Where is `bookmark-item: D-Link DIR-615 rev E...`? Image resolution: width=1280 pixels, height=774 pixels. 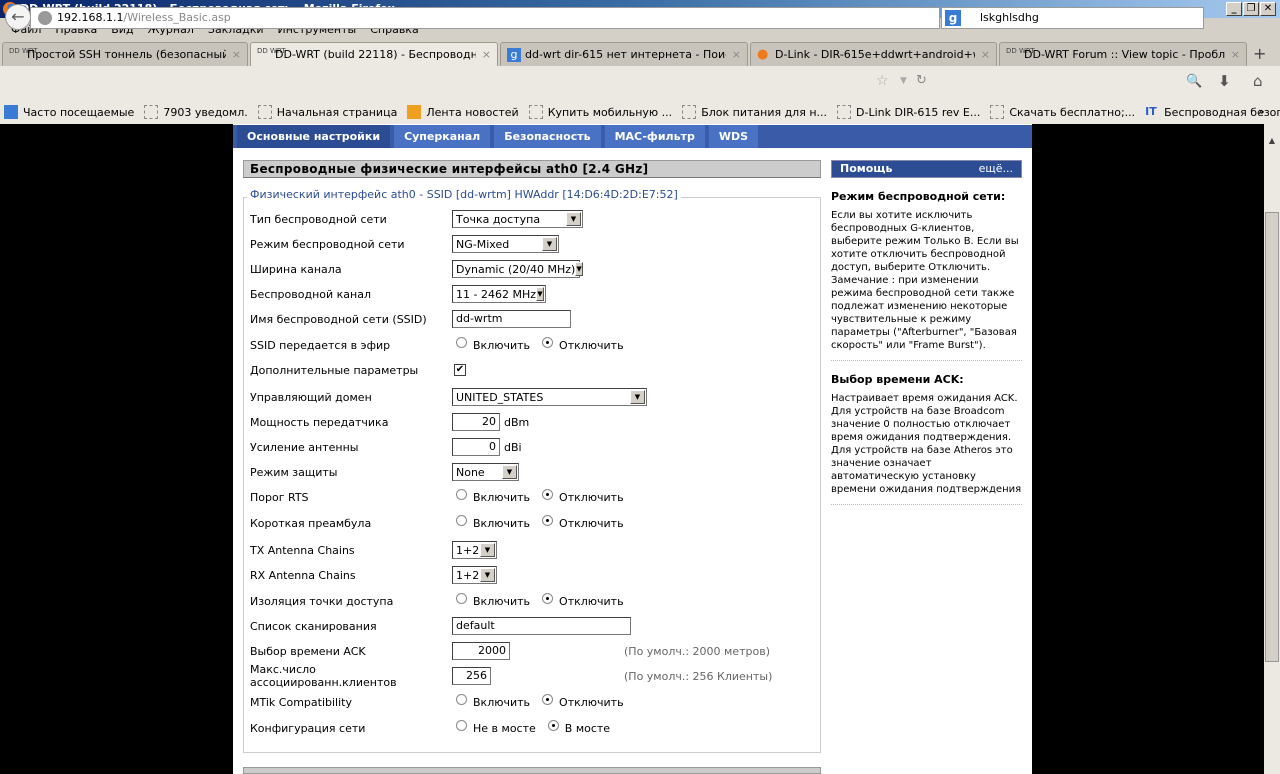 bookmark-item: D-Link DIR-615 rev E... is located at coordinates (908, 112).